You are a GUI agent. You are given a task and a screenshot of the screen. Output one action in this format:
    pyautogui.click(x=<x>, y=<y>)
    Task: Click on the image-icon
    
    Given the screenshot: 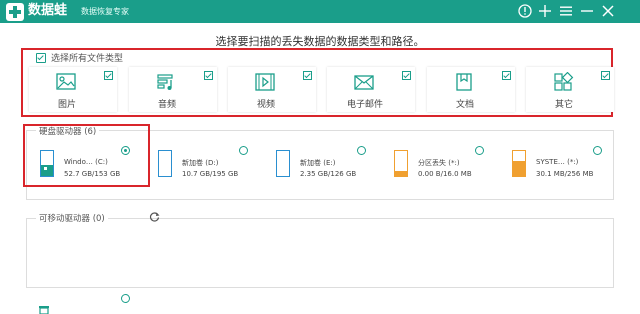 What is the action you would take?
    pyautogui.click(x=66, y=81)
    